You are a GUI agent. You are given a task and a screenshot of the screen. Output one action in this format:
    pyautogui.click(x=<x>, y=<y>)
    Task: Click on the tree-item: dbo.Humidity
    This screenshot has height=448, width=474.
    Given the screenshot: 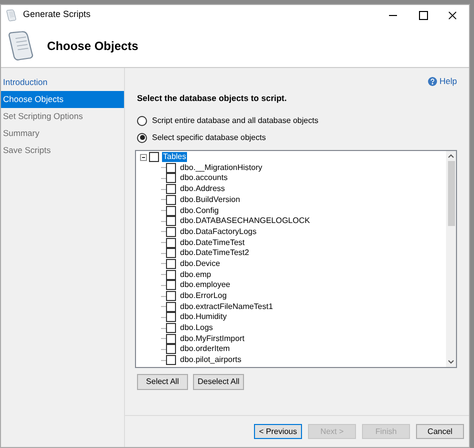 What is the action you would take?
    pyautogui.click(x=203, y=317)
    